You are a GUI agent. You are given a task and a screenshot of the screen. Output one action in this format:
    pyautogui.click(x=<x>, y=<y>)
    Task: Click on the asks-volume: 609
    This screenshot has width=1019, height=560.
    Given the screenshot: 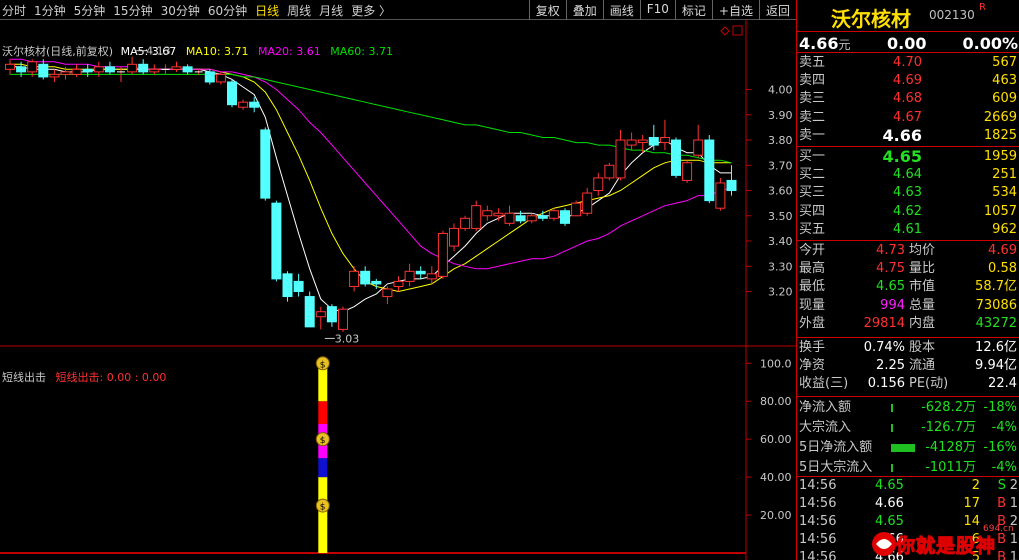 What is the action you would take?
    pyautogui.click(x=1004, y=99)
    